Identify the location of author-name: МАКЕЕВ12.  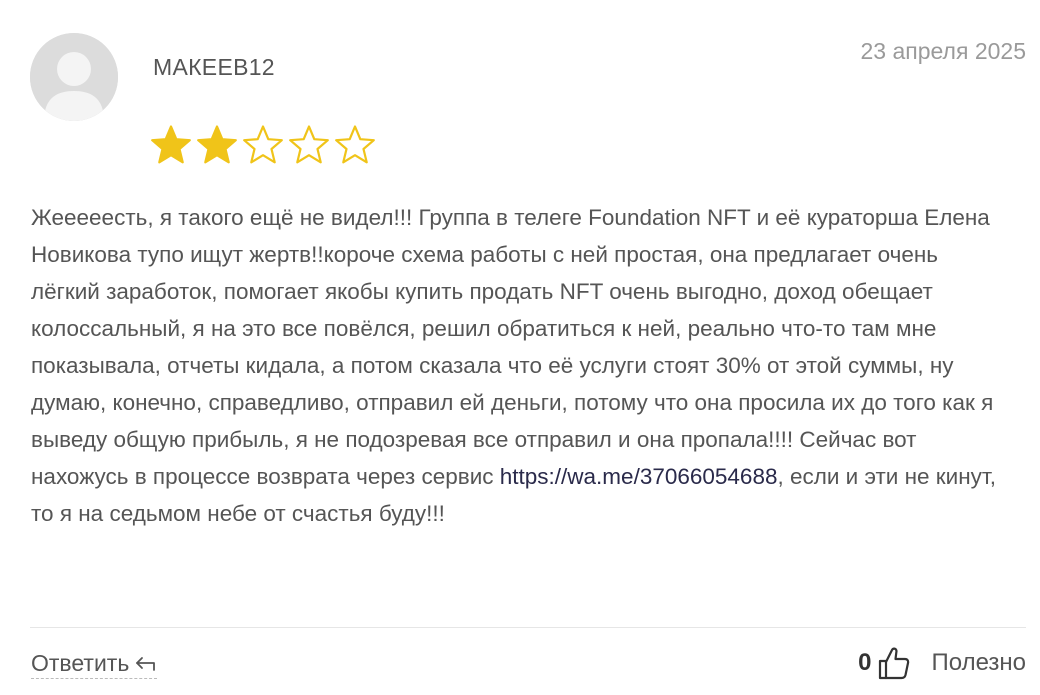
(214, 67).